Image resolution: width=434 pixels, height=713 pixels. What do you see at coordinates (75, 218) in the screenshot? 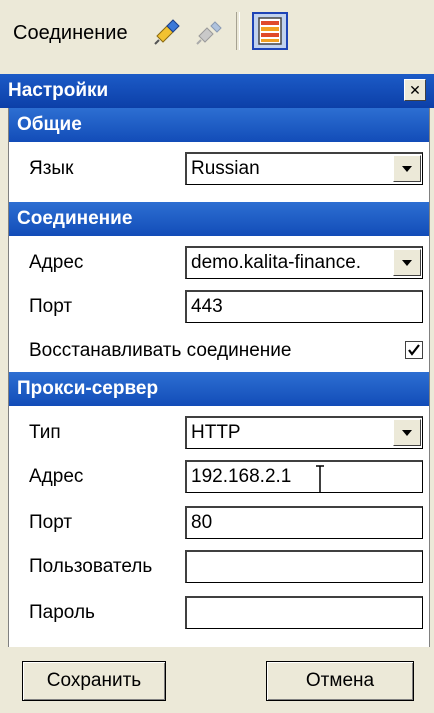
I see `section-connection-title: Соединение` at bounding box center [75, 218].